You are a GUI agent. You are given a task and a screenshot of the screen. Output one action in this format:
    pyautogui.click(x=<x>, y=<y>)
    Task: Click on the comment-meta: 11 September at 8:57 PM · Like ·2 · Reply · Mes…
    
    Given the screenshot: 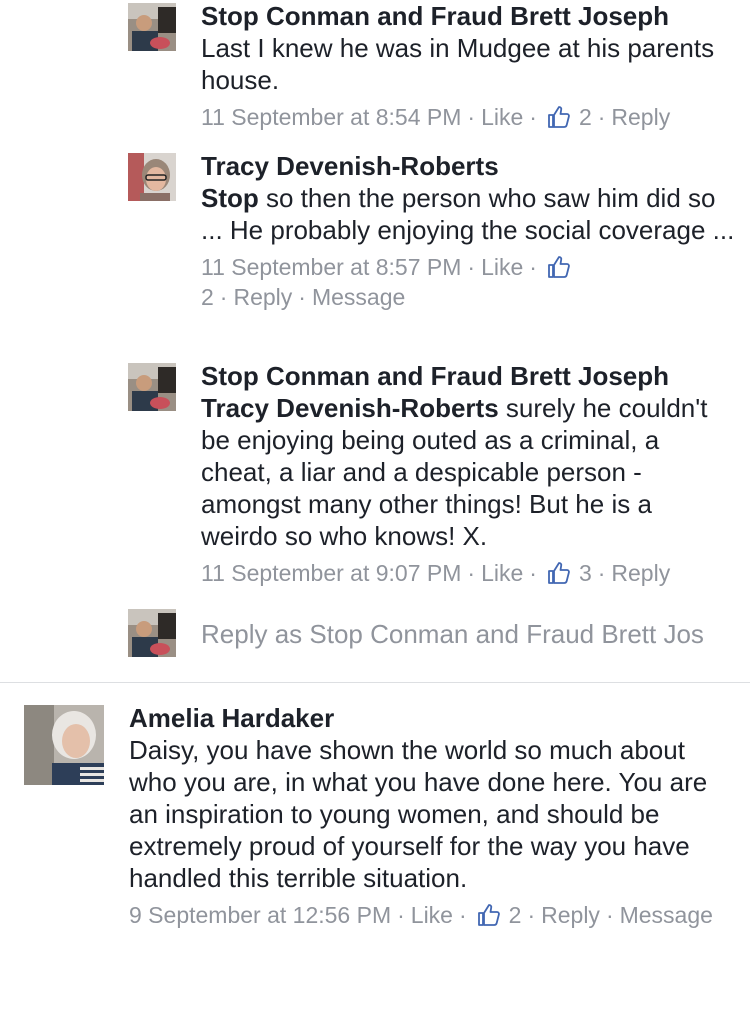 What is the action you would take?
    pyautogui.click(x=471, y=282)
    